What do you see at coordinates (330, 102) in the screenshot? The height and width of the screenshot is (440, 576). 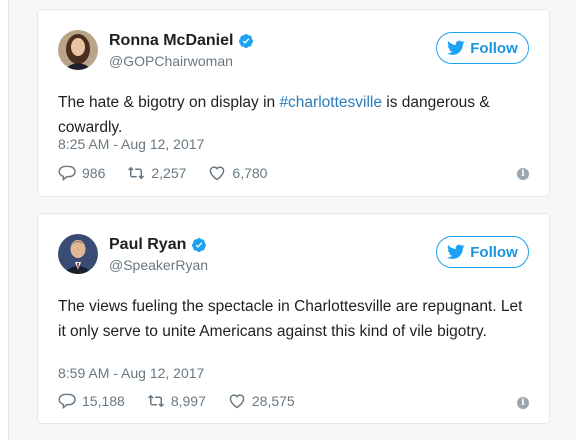 I see `hashtag-link: #charlottesville` at bounding box center [330, 102].